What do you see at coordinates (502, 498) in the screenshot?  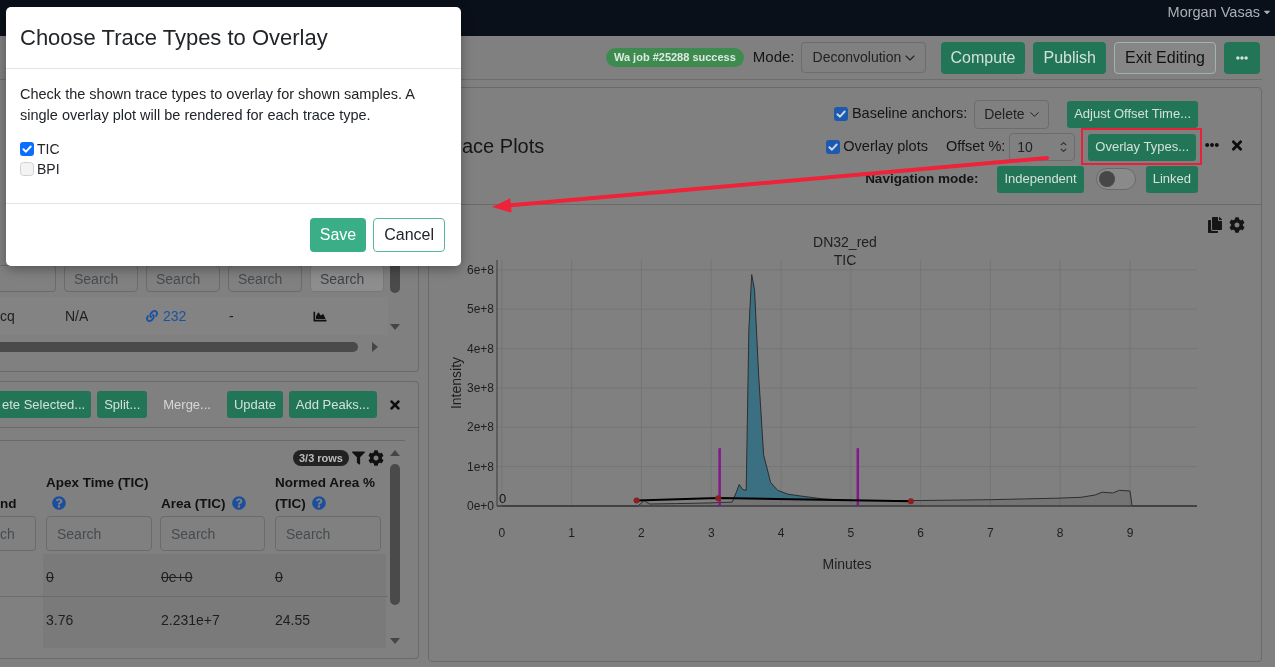 I see `data-label: 0` at bounding box center [502, 498].